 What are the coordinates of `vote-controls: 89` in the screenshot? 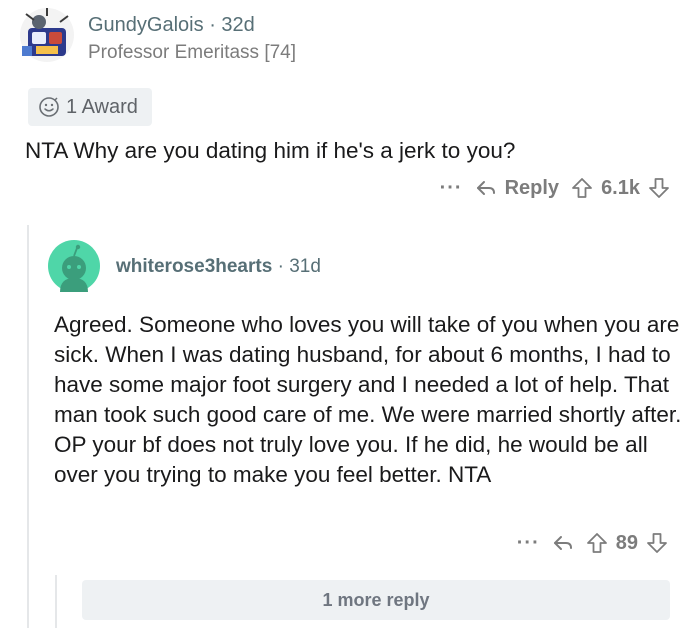 It's located at (627, 543).